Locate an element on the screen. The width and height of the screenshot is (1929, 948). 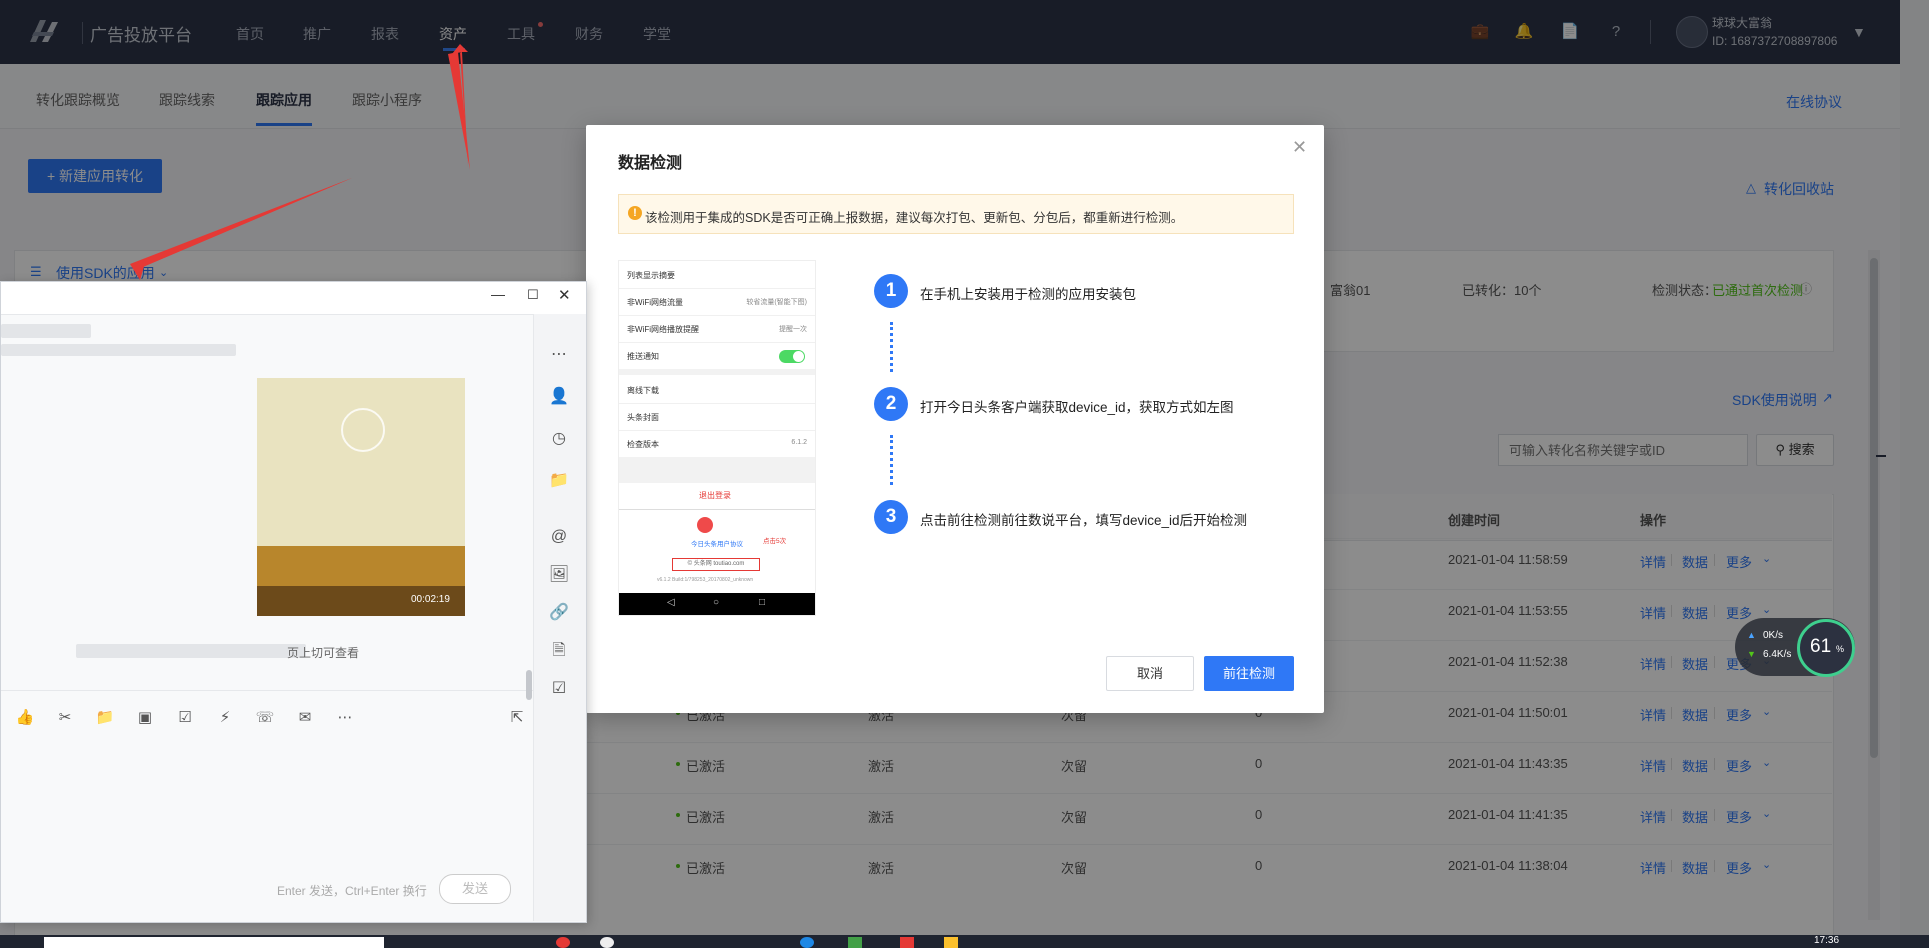
cancel-button: 取消 is located at coordinates (1150, 673).